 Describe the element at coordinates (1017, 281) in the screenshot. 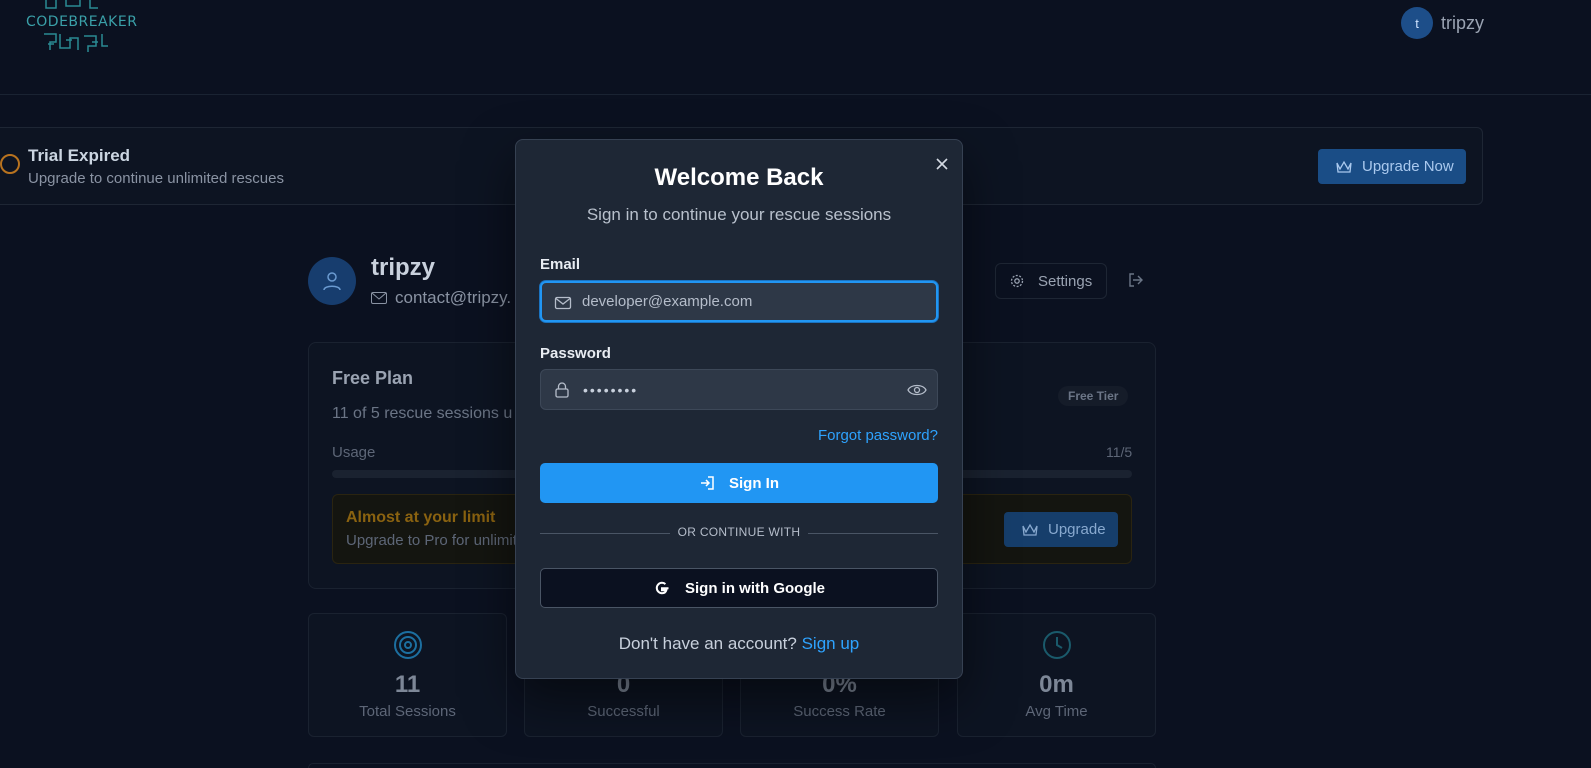

I see `gear-icon` at that location.